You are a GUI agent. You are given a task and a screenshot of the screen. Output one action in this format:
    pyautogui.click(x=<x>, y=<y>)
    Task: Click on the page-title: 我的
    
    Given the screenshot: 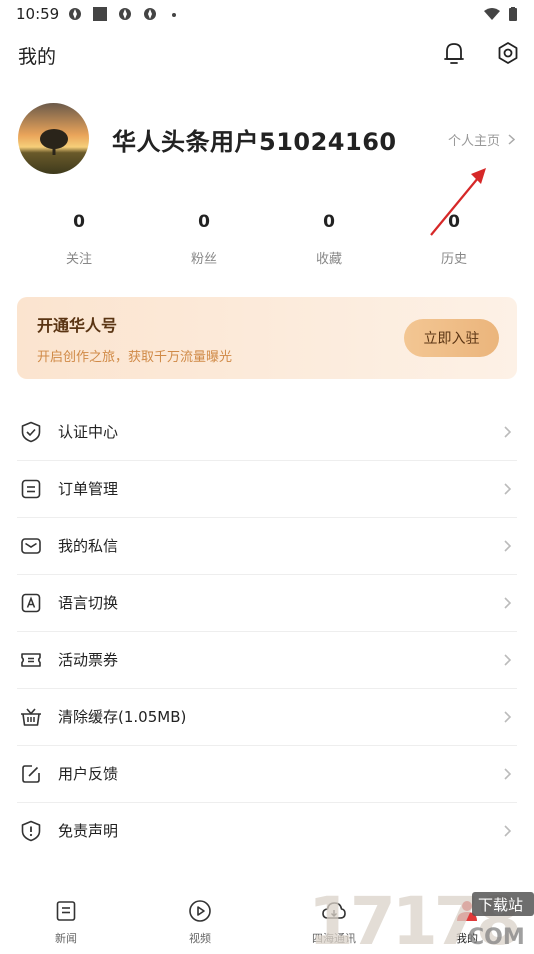 What is the action you would take?
    pyautogui.click(x=37, y=57)
    